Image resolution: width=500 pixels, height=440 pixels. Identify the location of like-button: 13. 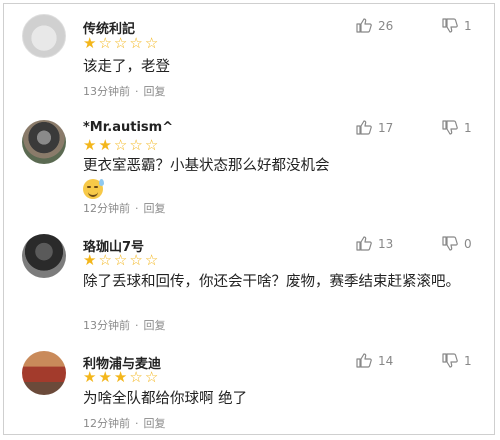
(374, 243).